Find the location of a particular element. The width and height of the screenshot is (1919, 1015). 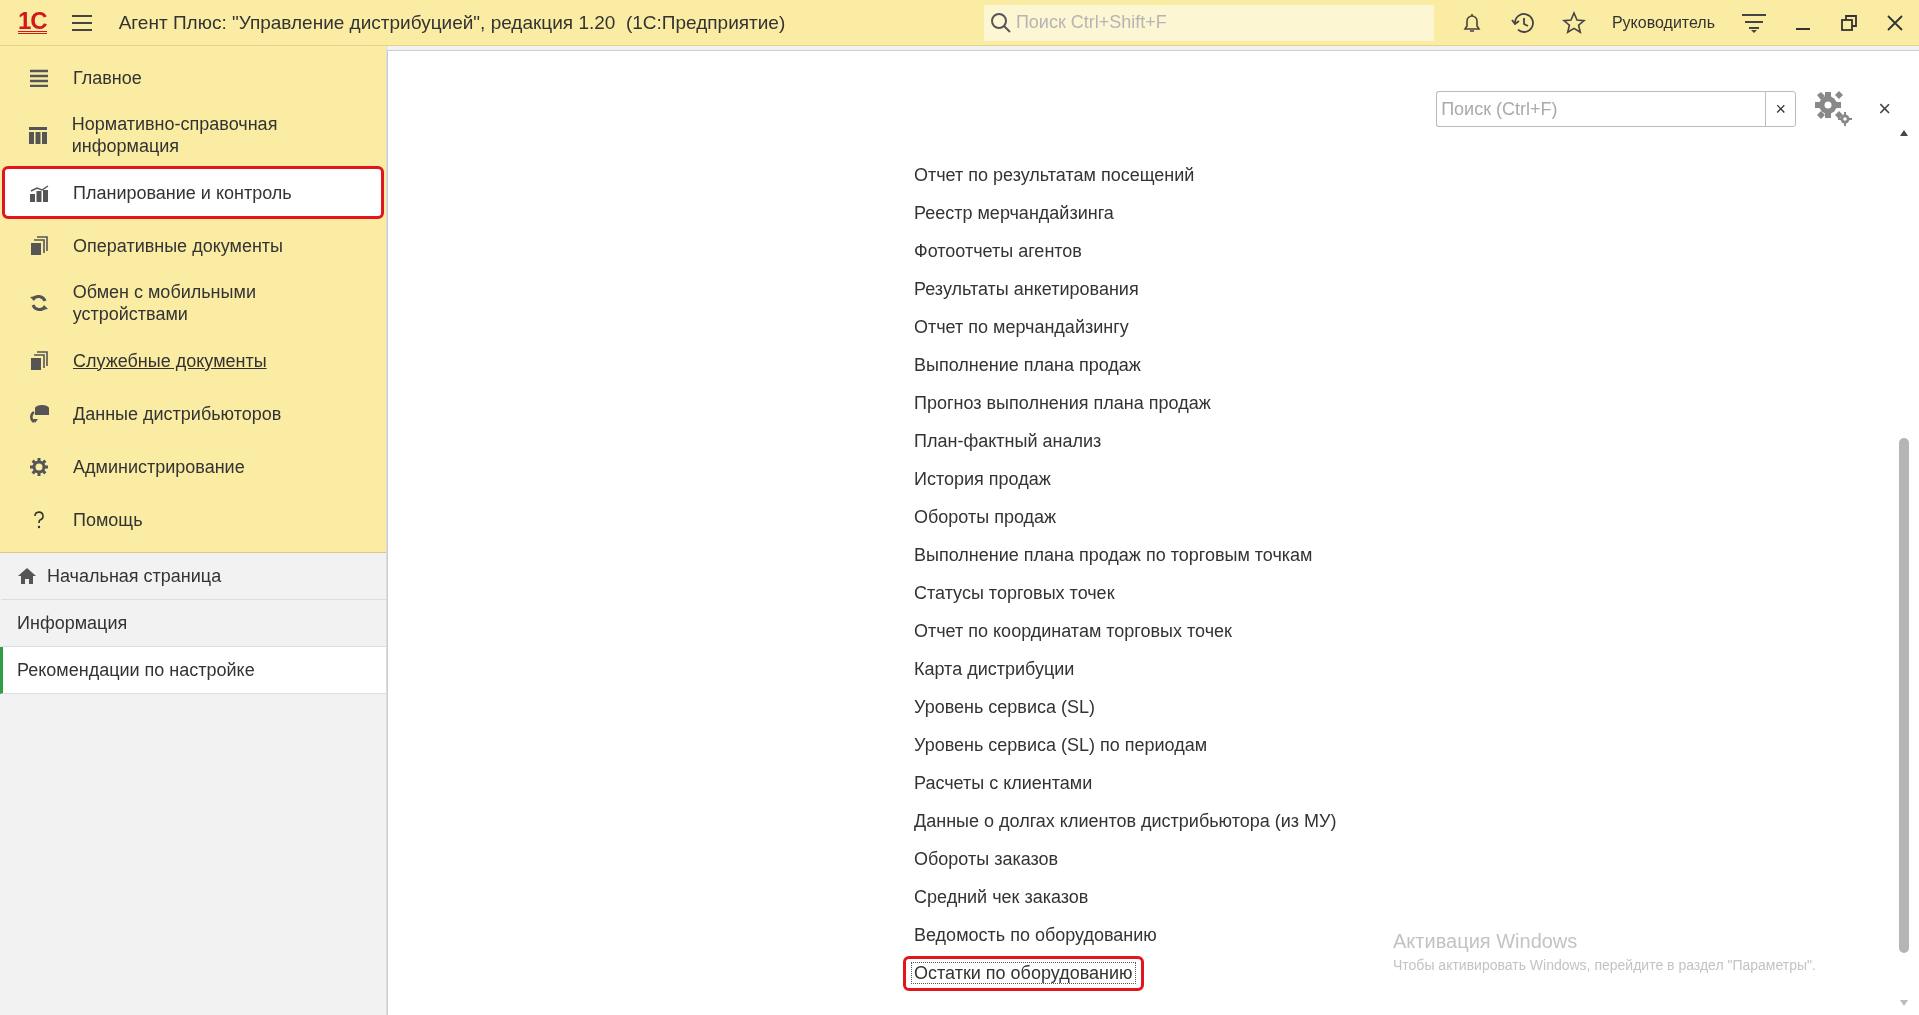

window-title: Агент Плюс: "Управление дистрибуцией", редакция 1.20 (1С:Предприятие) is located at coordinates (452, 22).